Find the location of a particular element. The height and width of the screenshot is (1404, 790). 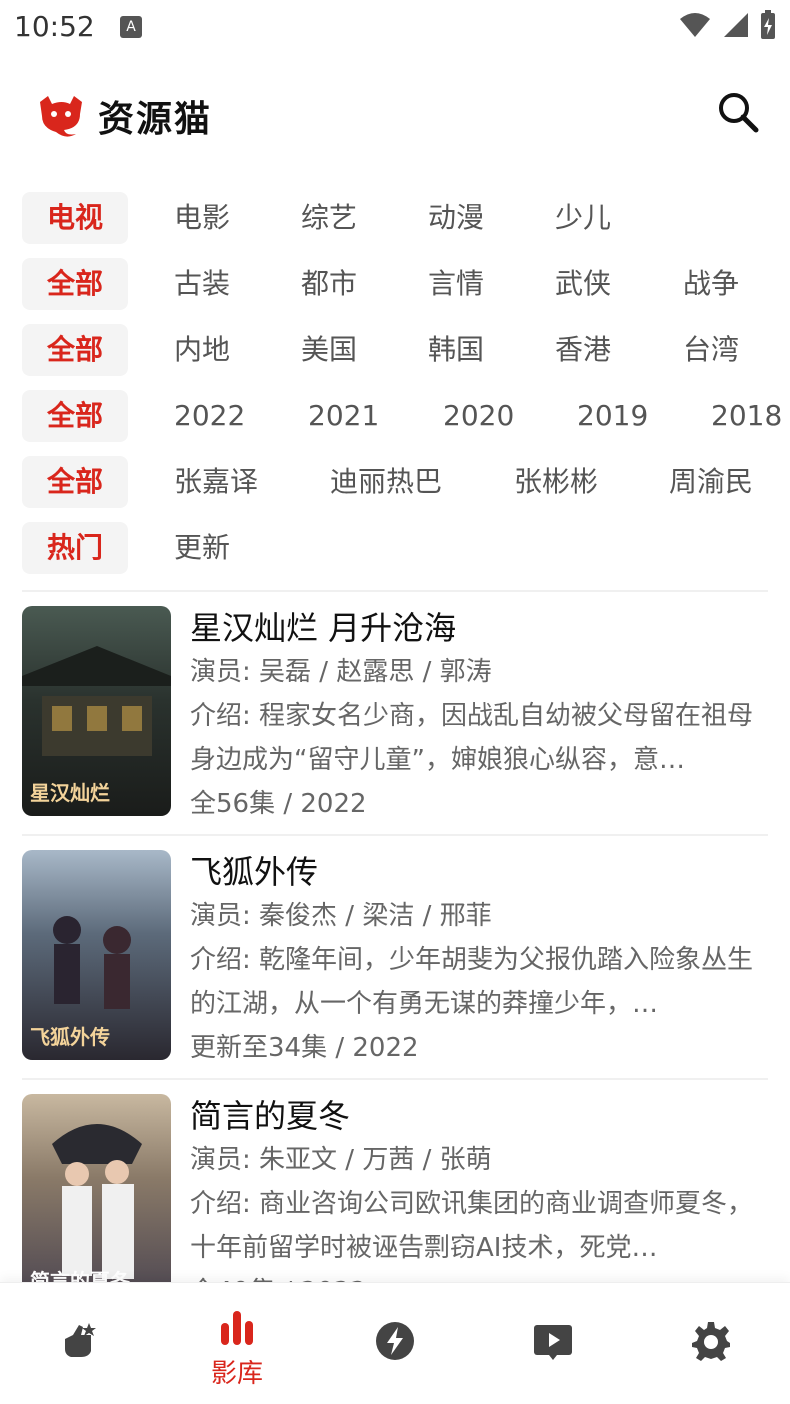

app-header: 资源猫 is located at coordinates (395, 114).